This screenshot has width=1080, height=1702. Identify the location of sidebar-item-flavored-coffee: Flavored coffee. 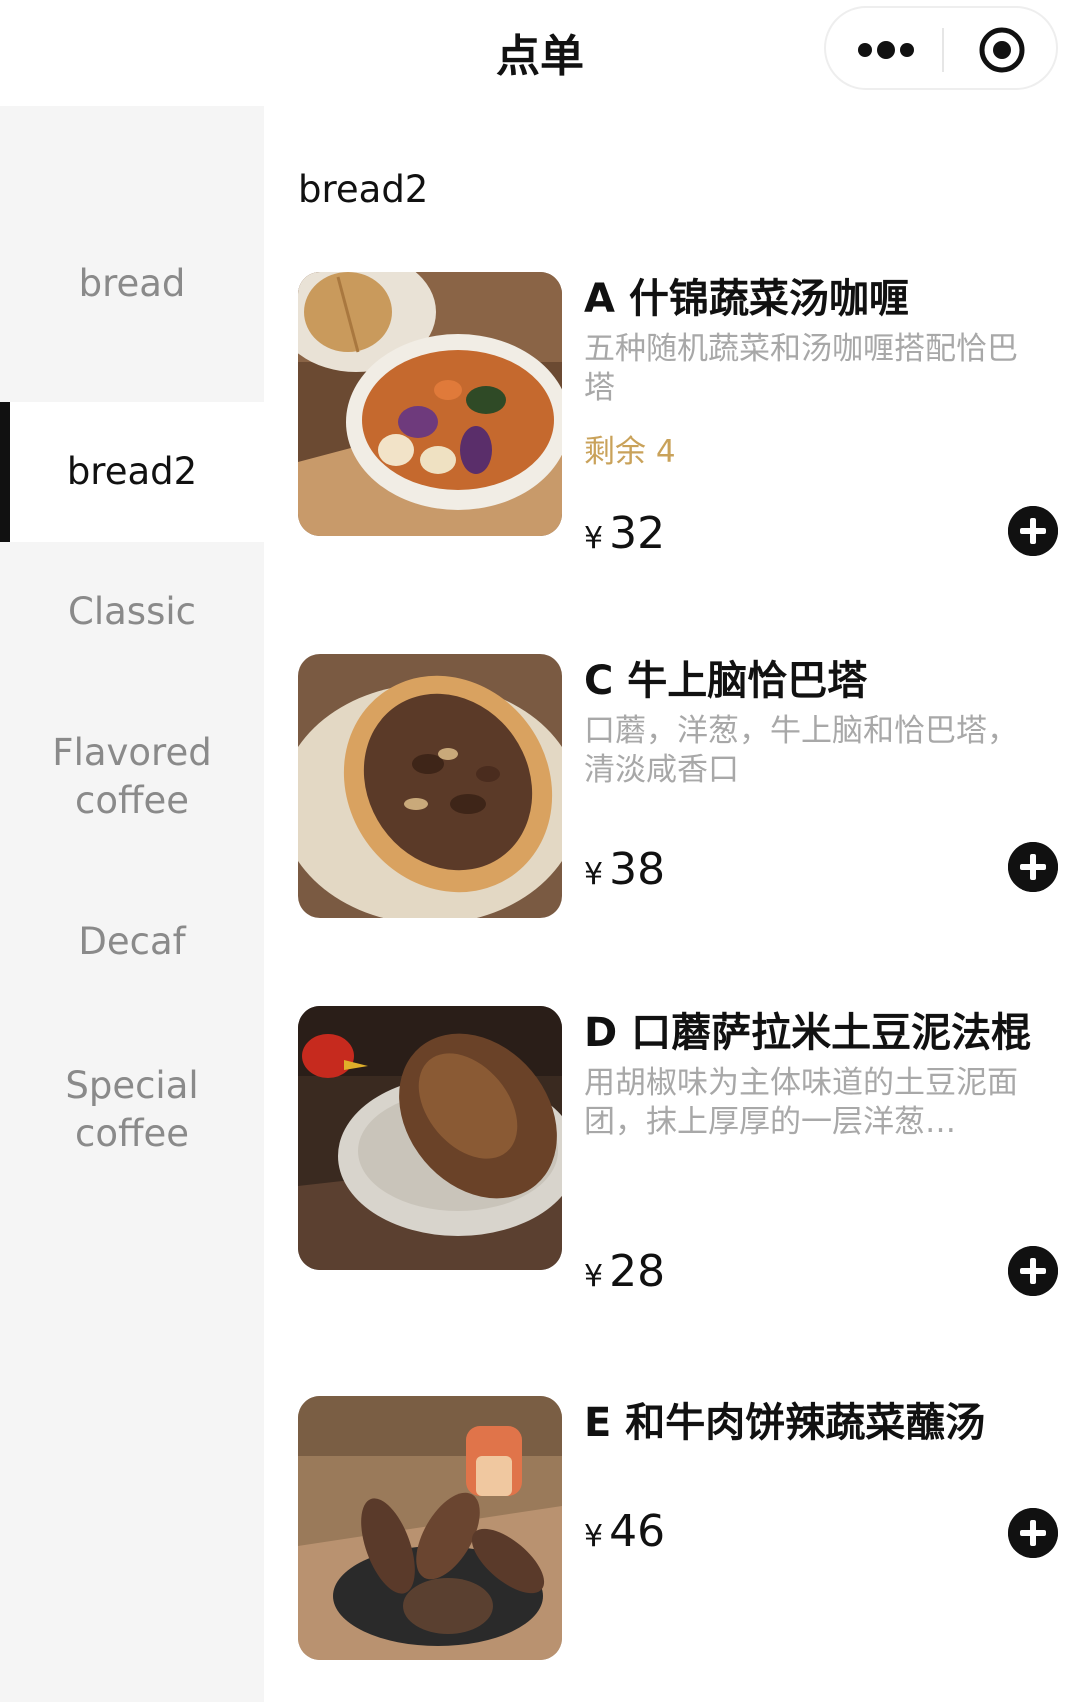
(132, 777).